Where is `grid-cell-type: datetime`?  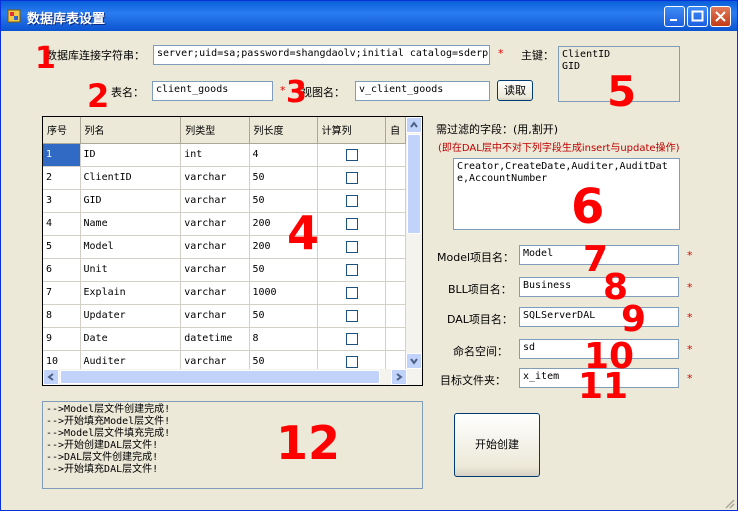 grid-cell-type: datetime is located at coordinates (215, 339).